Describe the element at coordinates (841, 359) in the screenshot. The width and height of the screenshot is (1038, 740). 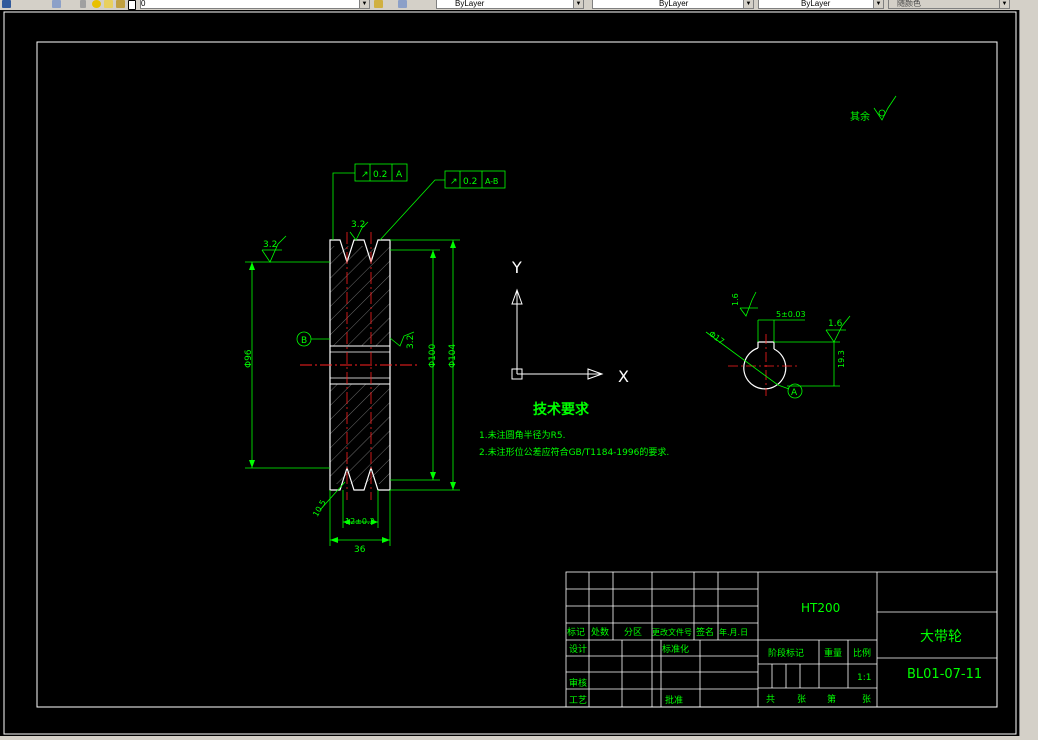
I see `dim-key-depth-text: 19.3` at that location.